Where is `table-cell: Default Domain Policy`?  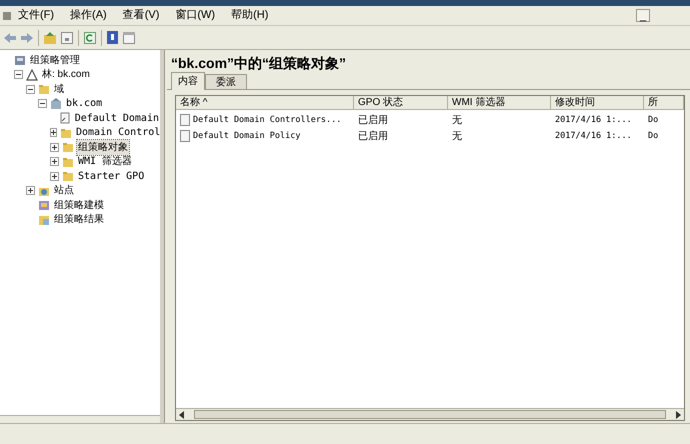 table-cell: Default Domain Policy is located at coordinates (246, 136).